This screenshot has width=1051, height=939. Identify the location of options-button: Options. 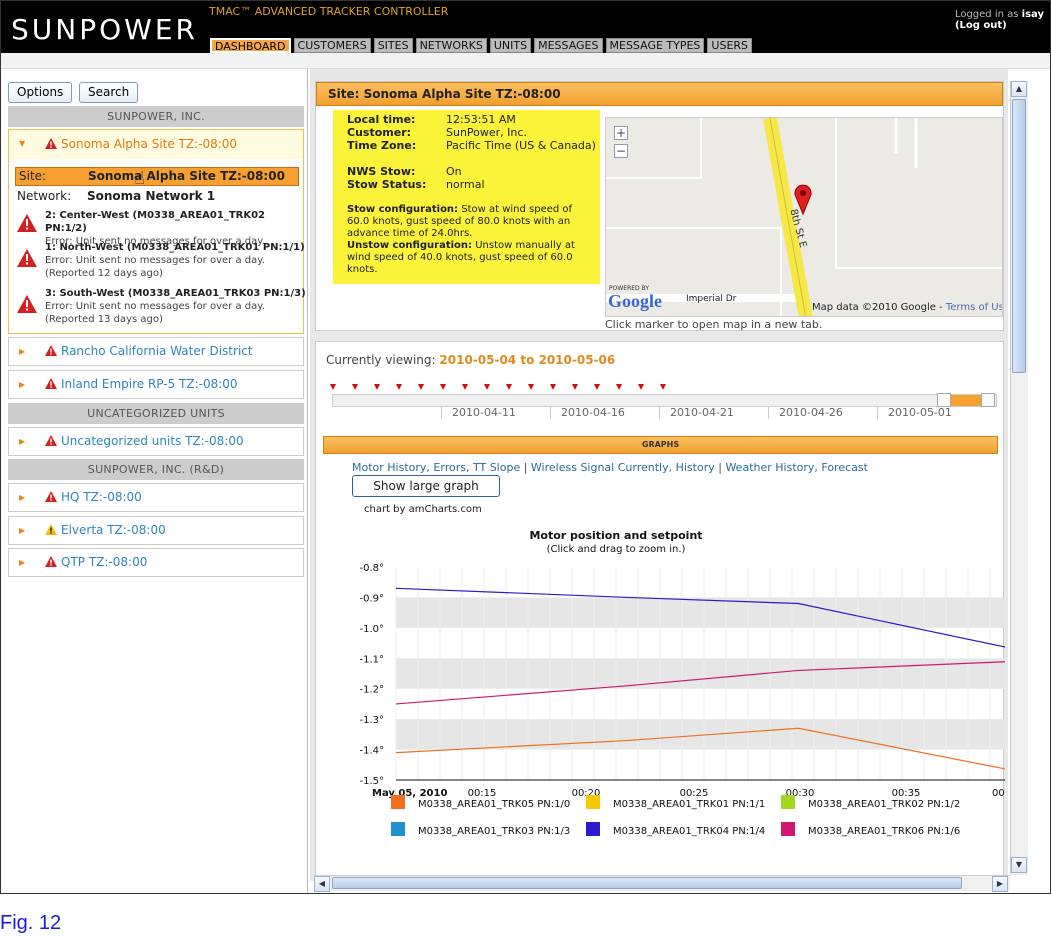
(40, 92).